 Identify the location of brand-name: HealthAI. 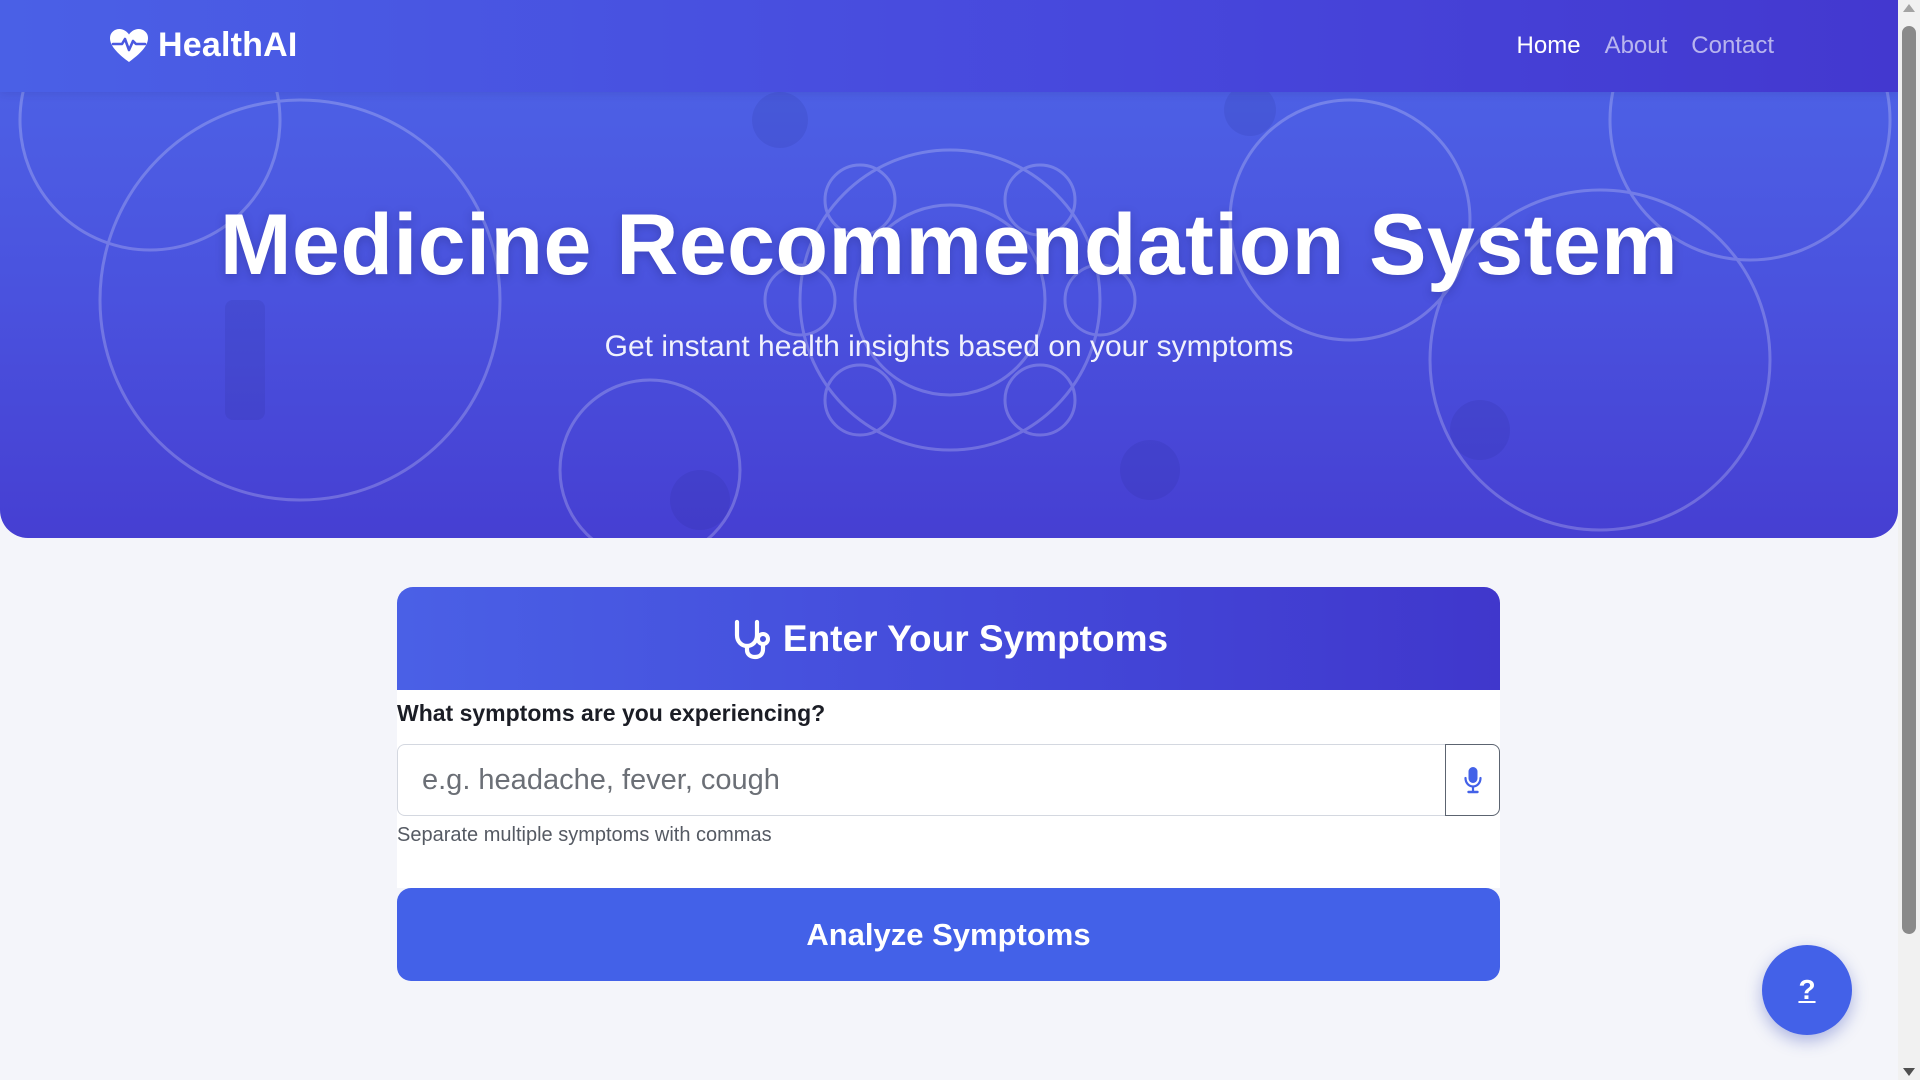
(228, 45).